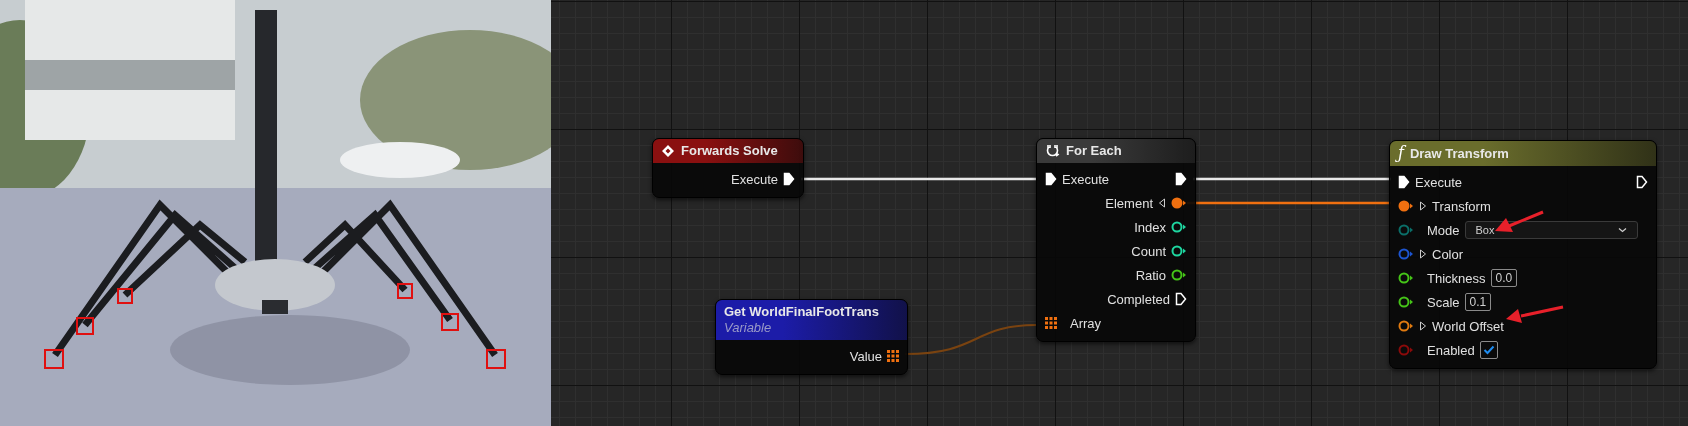  What do you see at coordinates (1148, 251) in the screenshot?
I see `pin-label: Count` at bounding box center [1148, 251].